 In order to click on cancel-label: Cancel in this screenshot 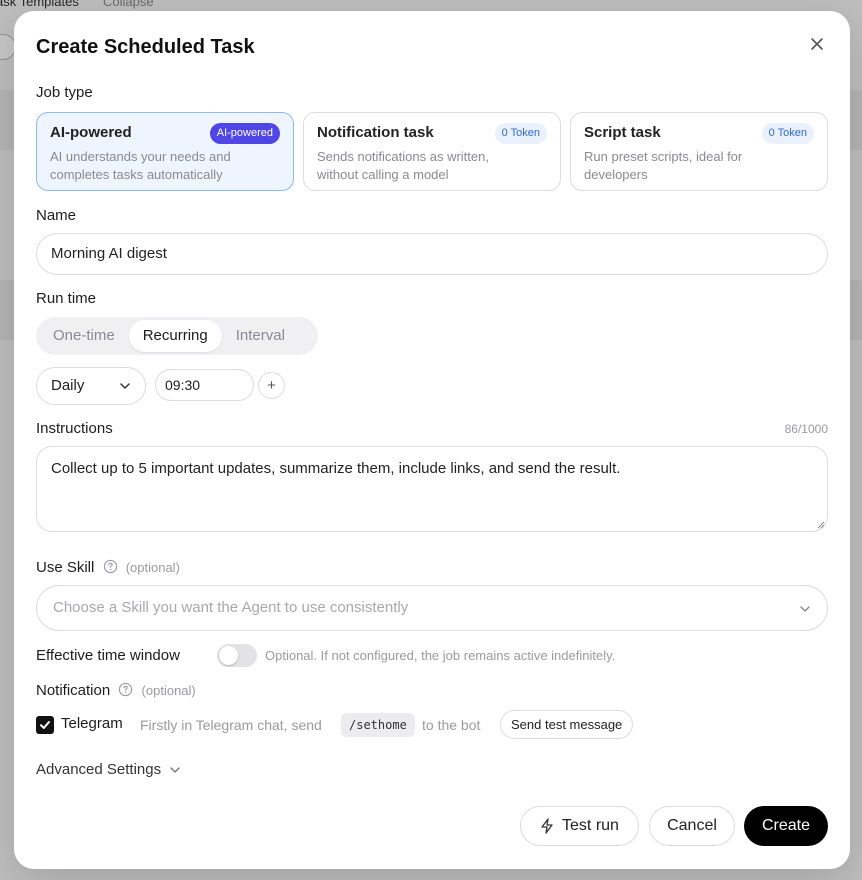, I will do `click(692, 825)`.